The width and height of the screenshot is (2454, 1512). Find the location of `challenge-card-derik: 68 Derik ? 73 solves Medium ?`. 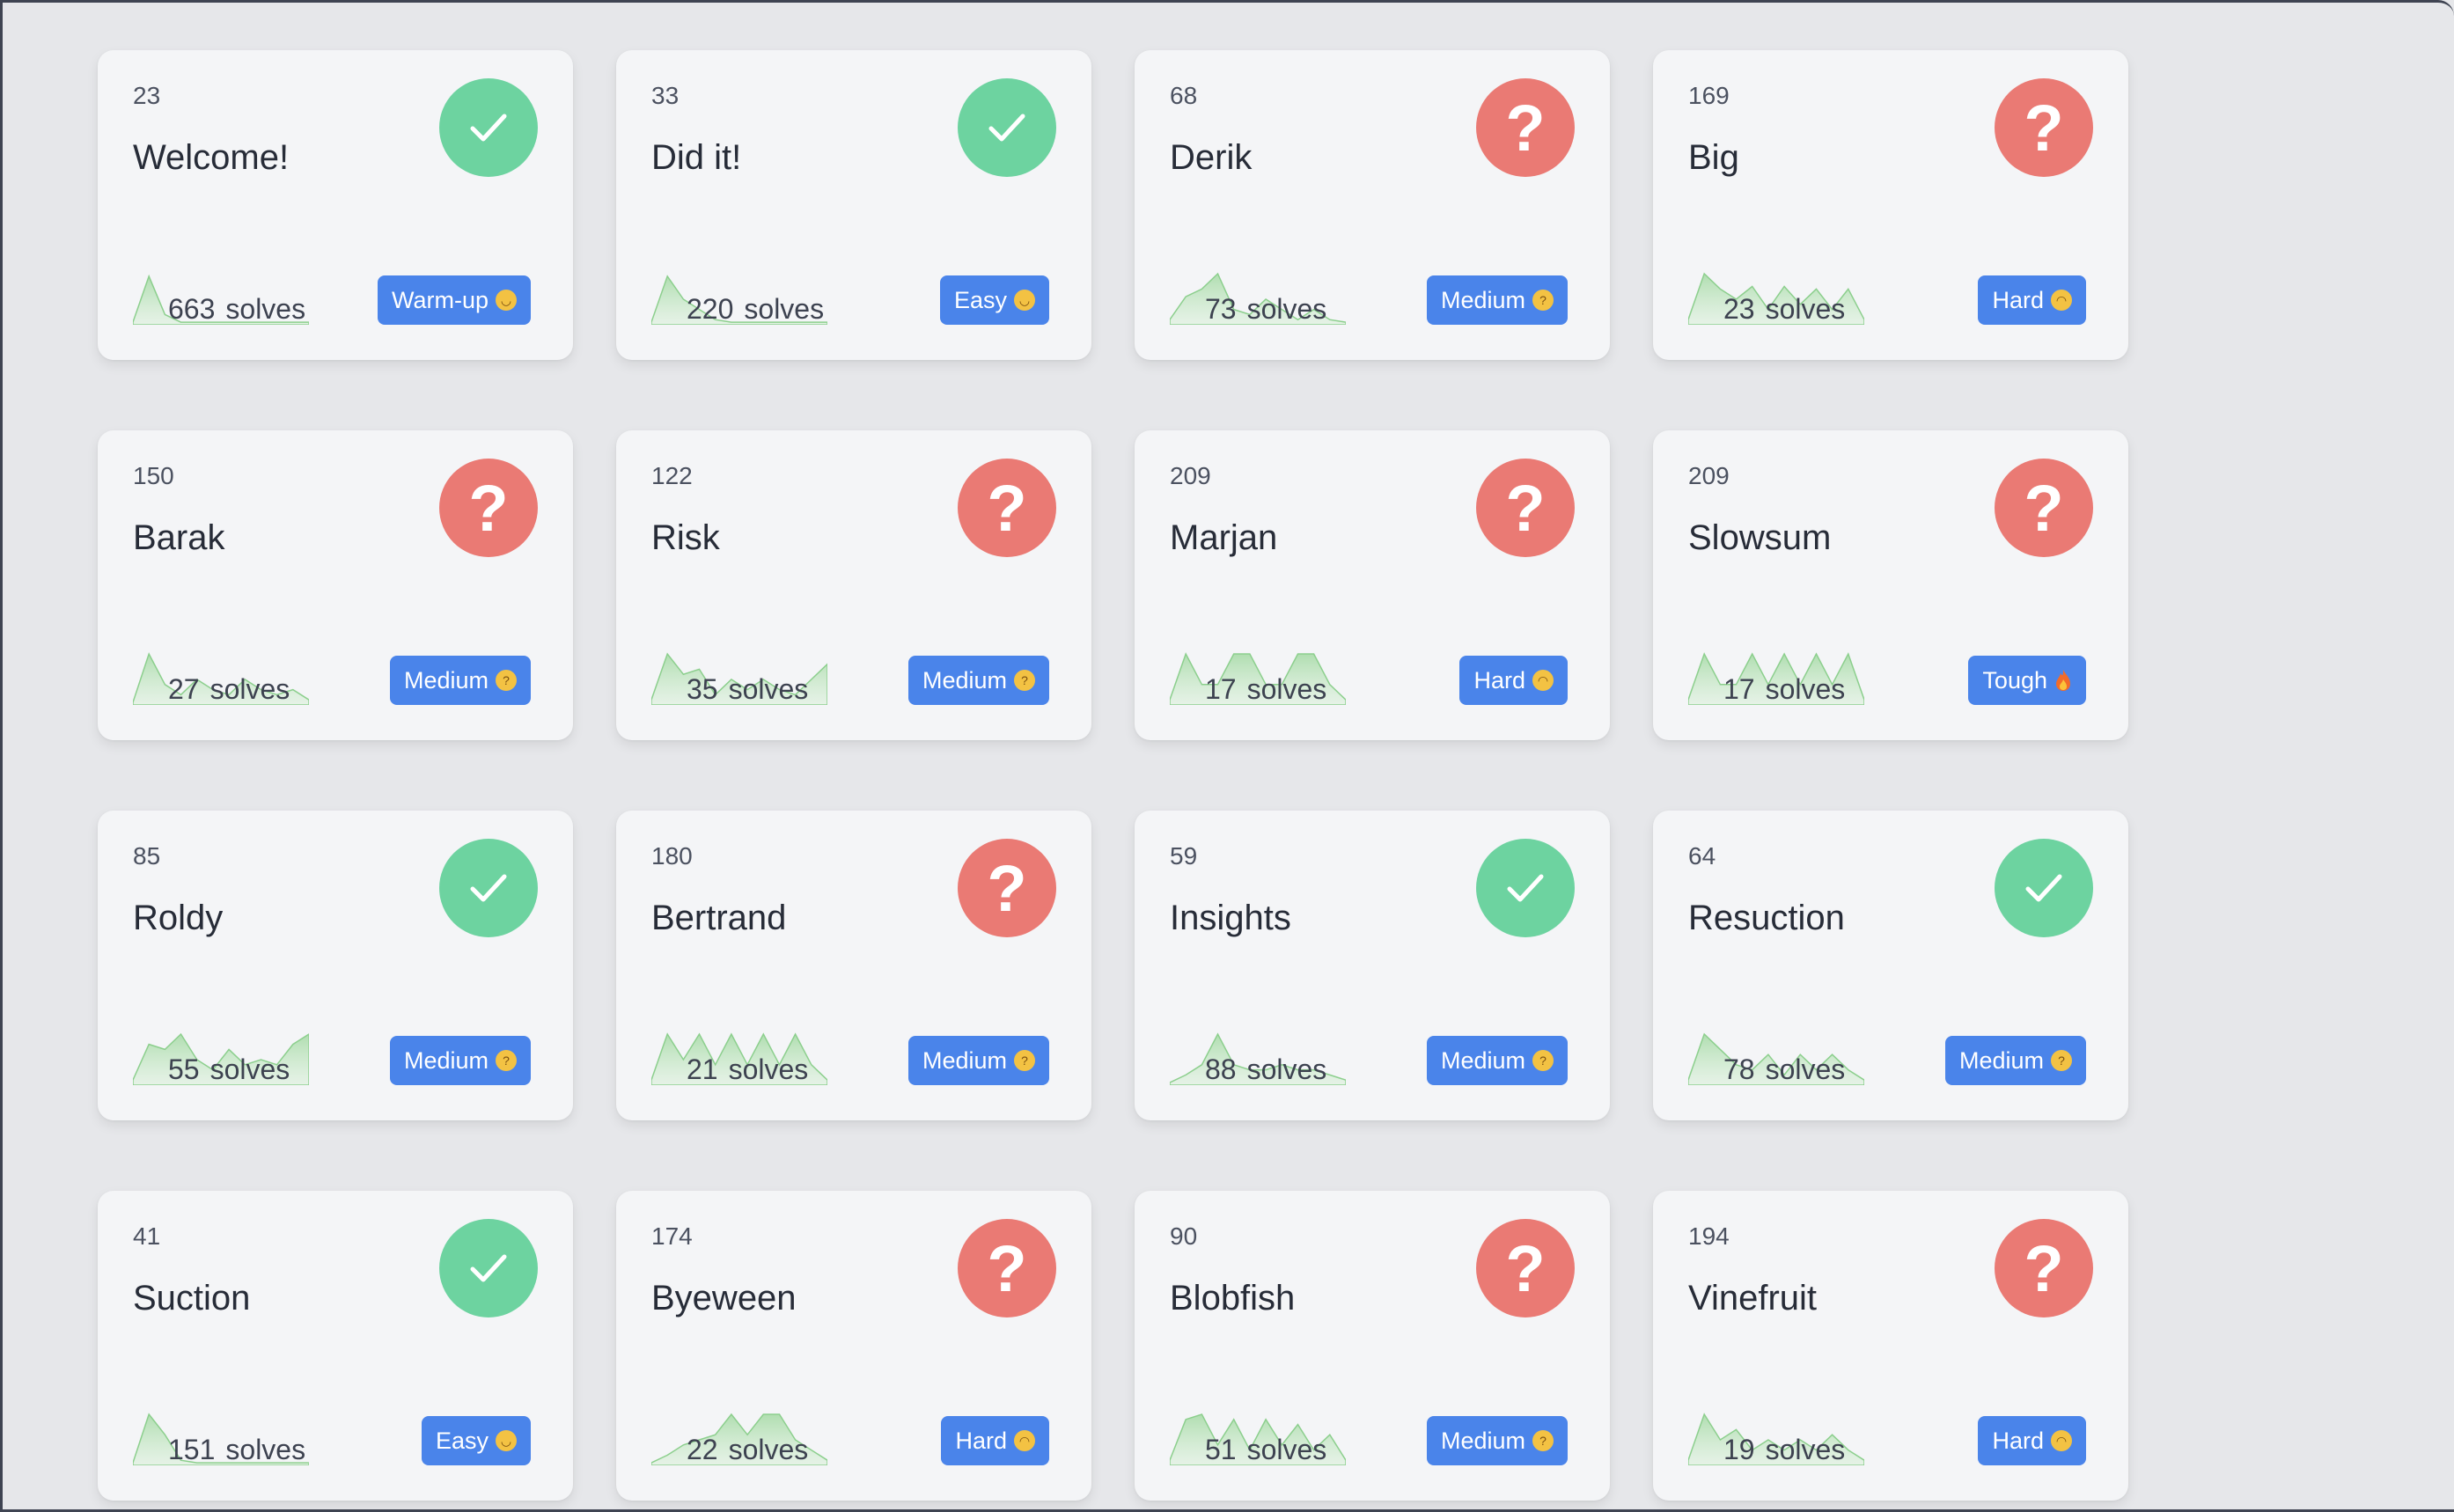

challenge-card-derik: 68 Derik ? 73 solves Medium ? is located at coordinates (1372, 205).